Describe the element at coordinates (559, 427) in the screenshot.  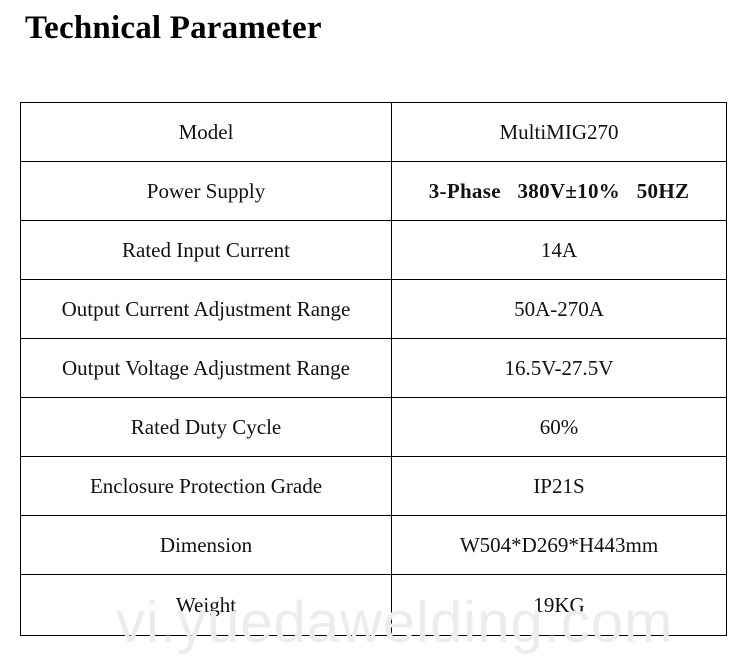
I see `parameter-value-cell: 60%` at that location.